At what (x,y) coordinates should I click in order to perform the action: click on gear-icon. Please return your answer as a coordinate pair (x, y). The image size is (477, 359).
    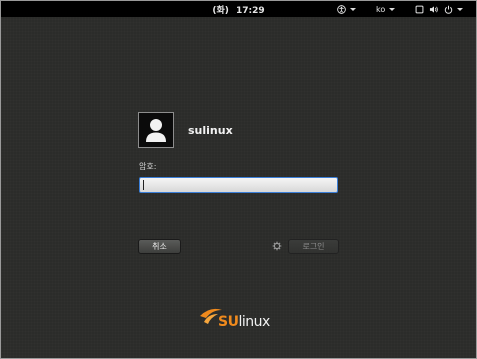
    Looking at the image, I should click on (277, 246).